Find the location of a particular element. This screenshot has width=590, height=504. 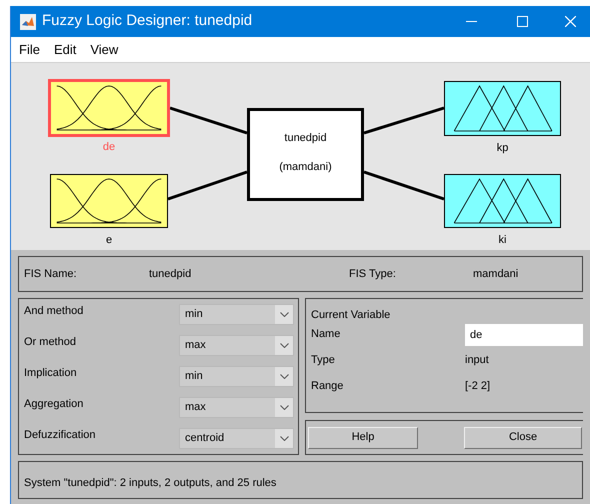

fis-name-value: tunedpid is located at coordinates (170, 274).